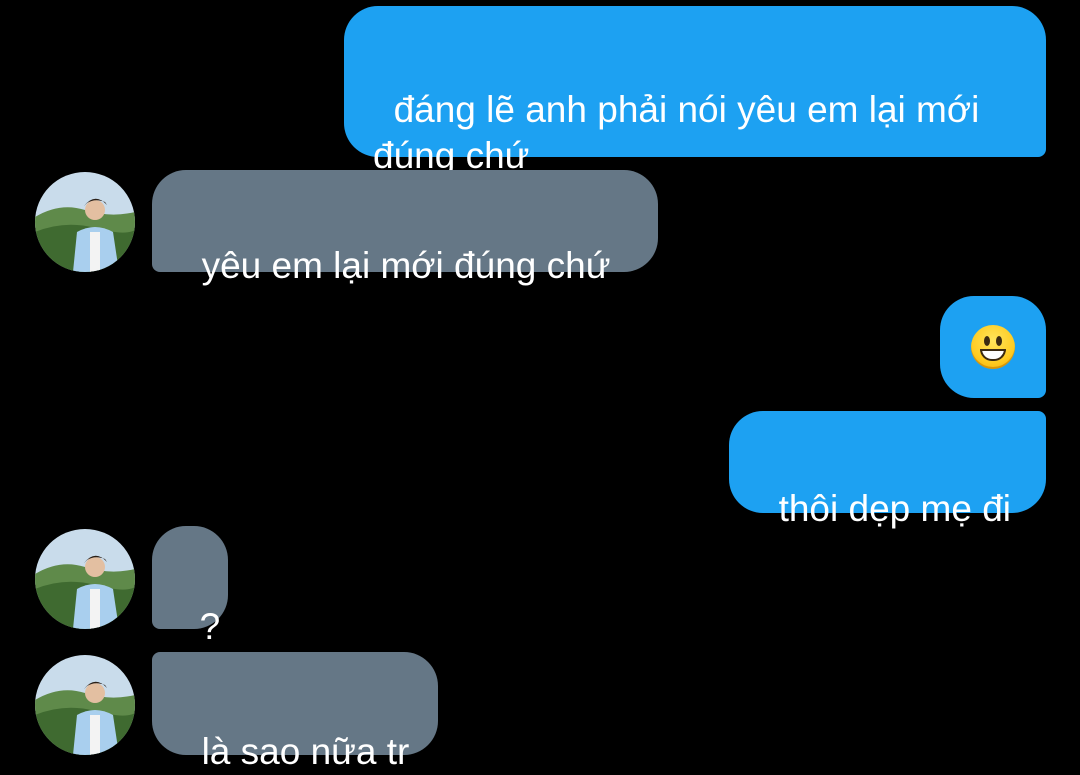 The width and height of the screenshot is (1080, 775). Describe the element at coordinates (405, 228) in the screenshot. I see `message-bubble-incoming: yêu em lại mới đúng chứ` at that location.